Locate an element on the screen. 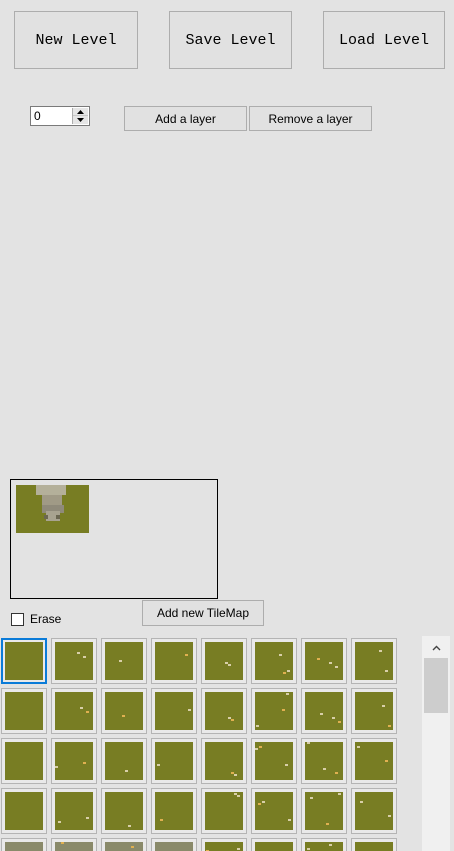 The height and width of the screenshot is (851, 454). save-level-button: Save Level is located at coordinates (230, 40).